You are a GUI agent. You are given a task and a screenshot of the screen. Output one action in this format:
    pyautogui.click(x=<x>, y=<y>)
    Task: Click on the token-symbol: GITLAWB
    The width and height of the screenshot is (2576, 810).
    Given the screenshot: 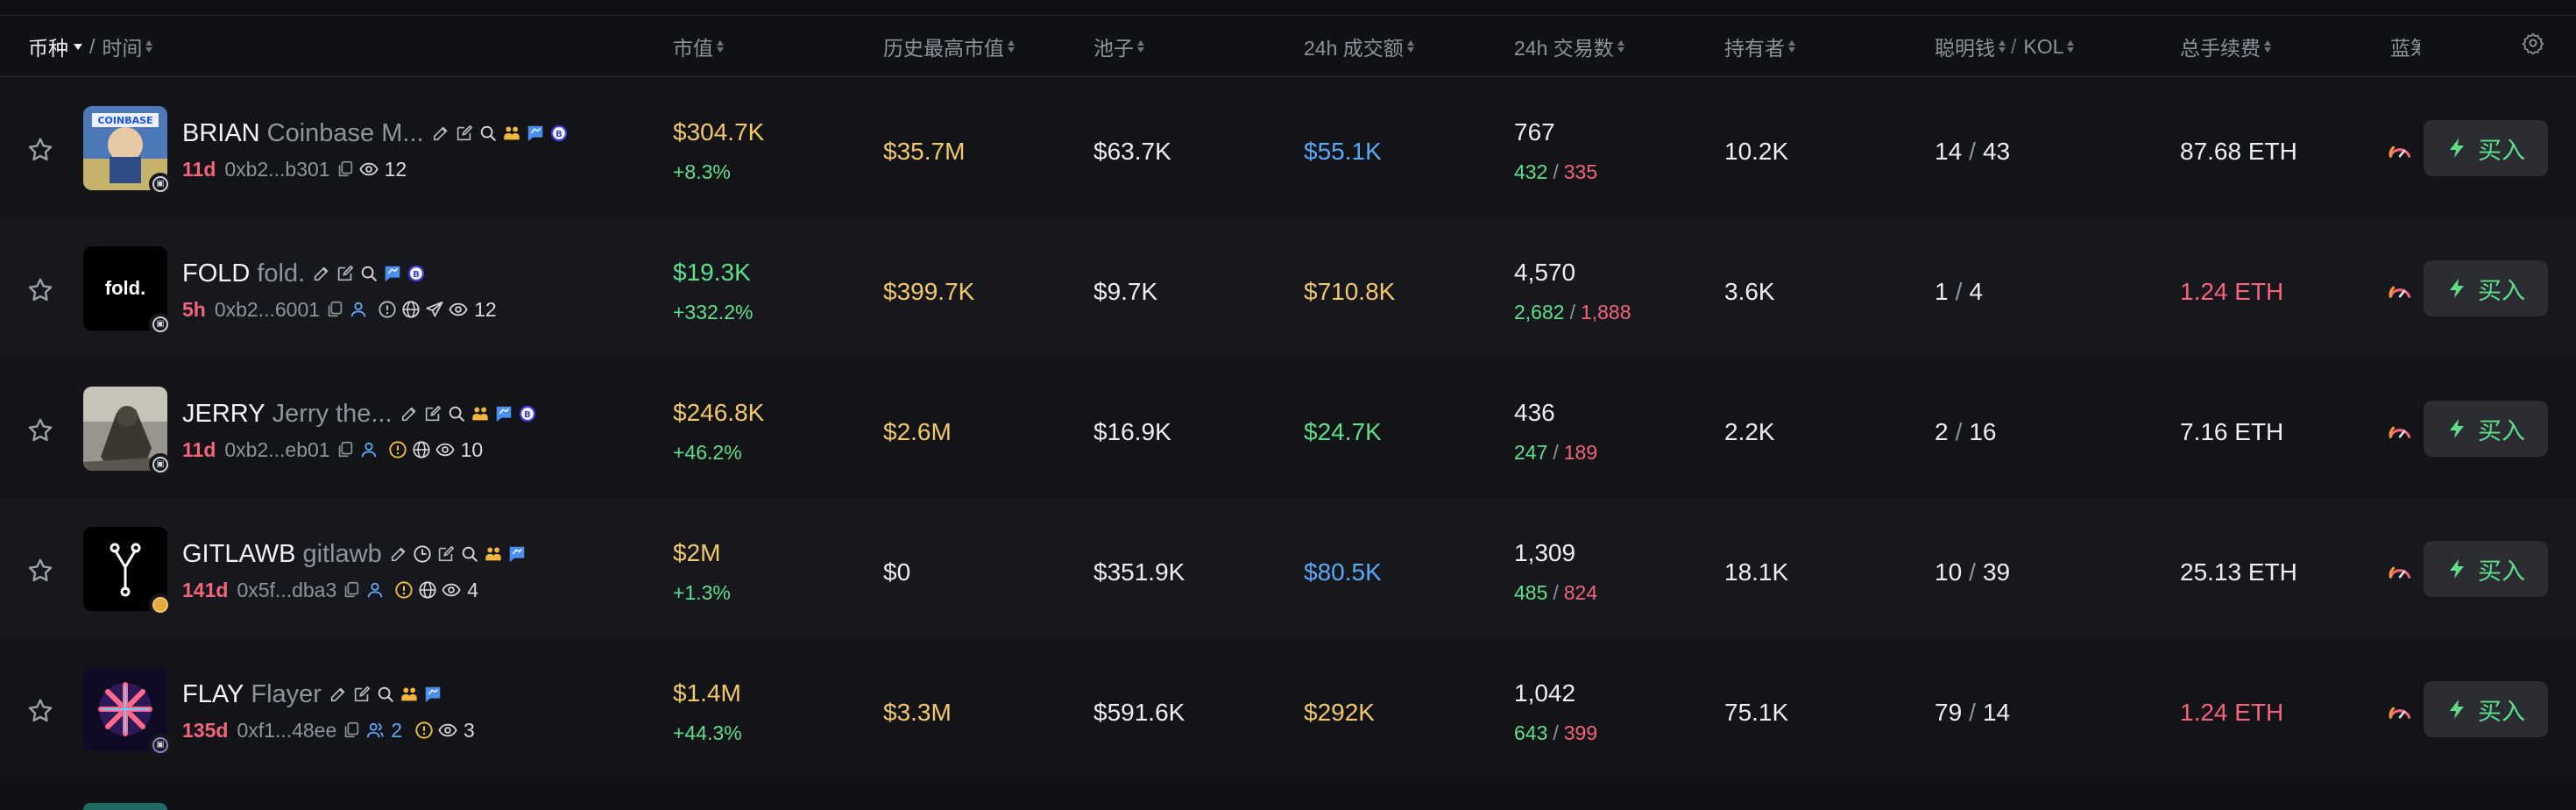 What is the action you would take?
    pyautogui.click(x=238, y=555)
    